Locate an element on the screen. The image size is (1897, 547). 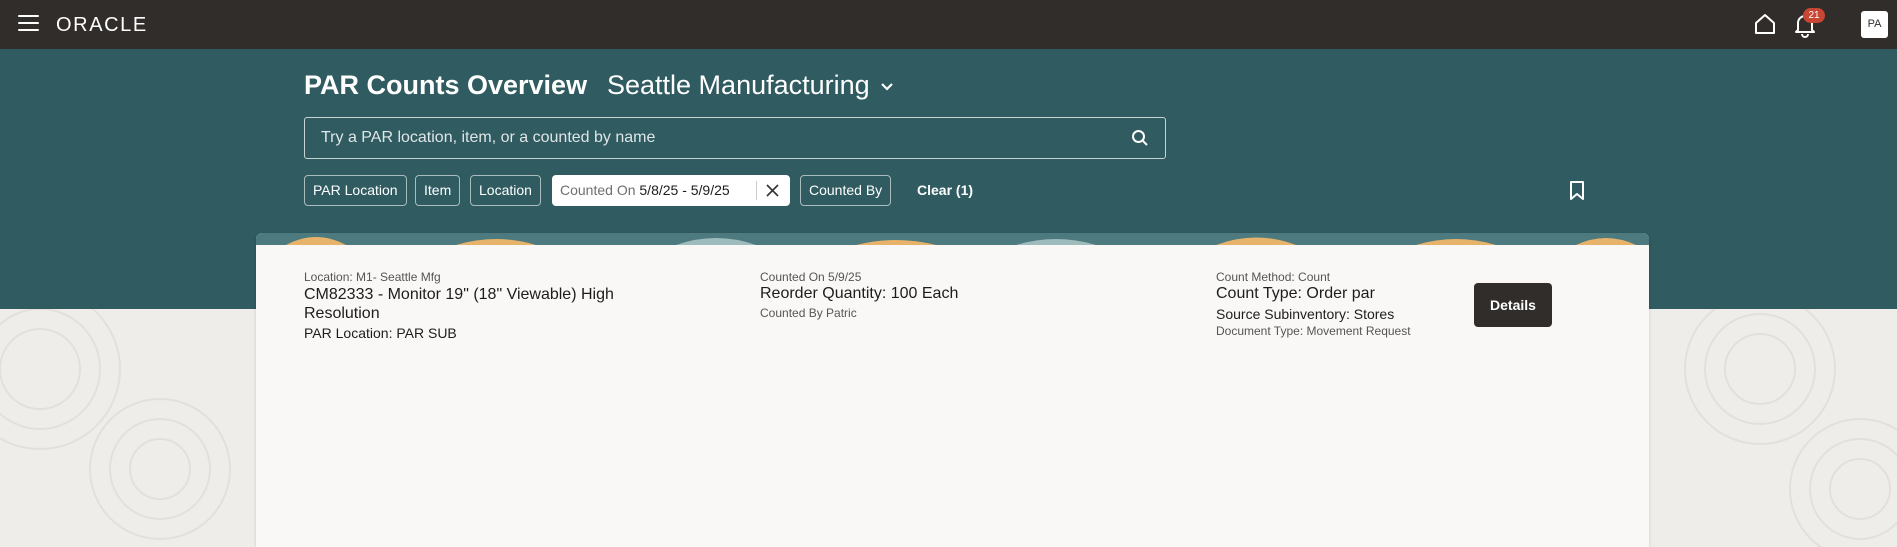
clear-filters-link: Clear (1) is located at coordinates (945, 190).